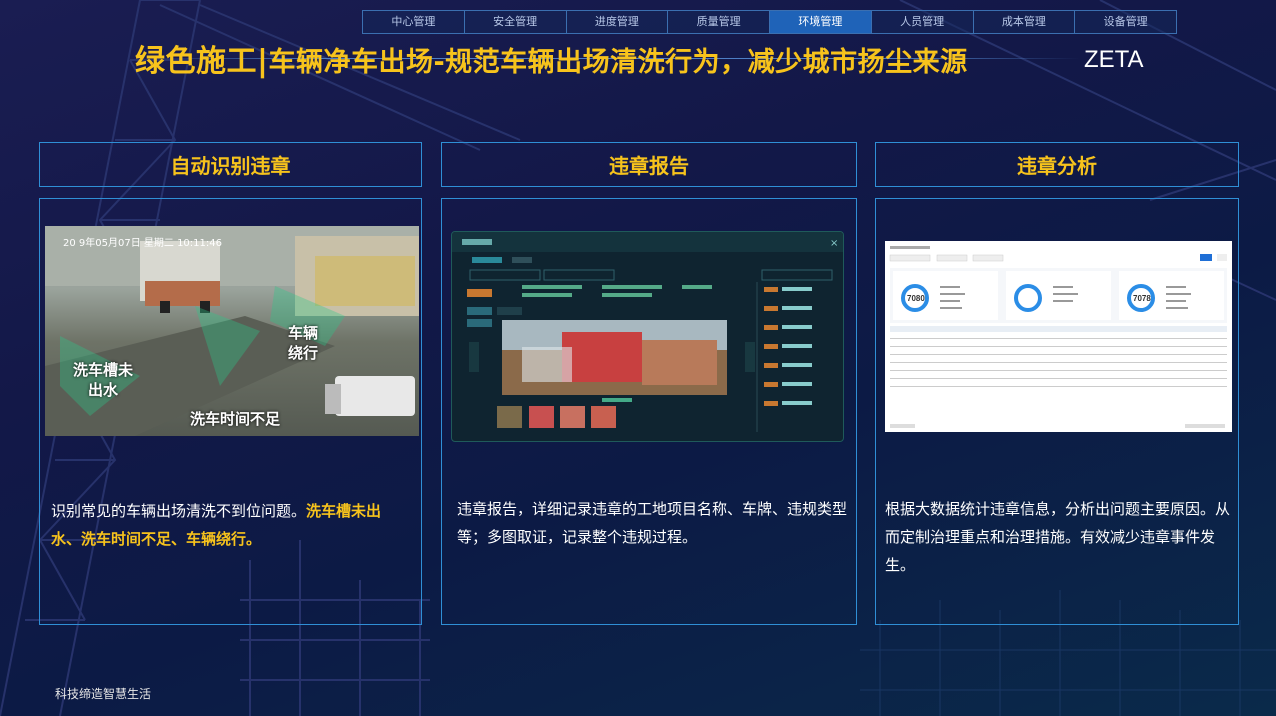 The width and height of the screenshot is (1276, 716). I want to click on desc-auto-detect-plain: 识别常见的车辆出场清洗不到位问题。, so click(179, 511).